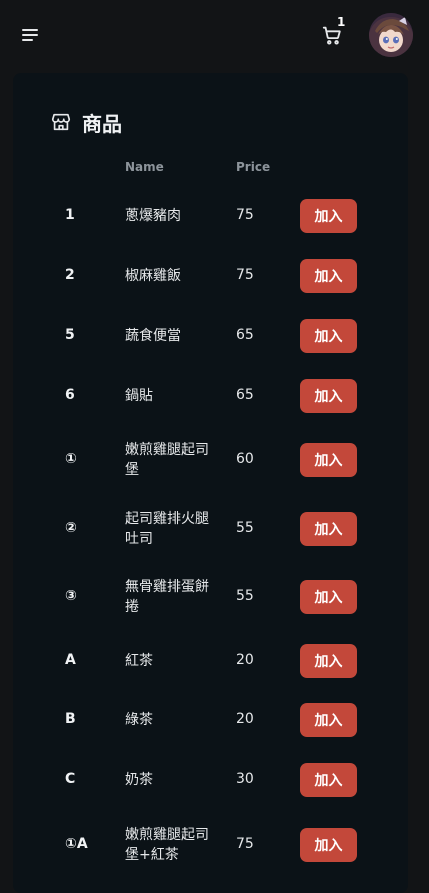 This screenshot has height=893, width=429. I want to click on product-name: 嫩煎雞腿起司堡+紅茶, so click(167, 845).